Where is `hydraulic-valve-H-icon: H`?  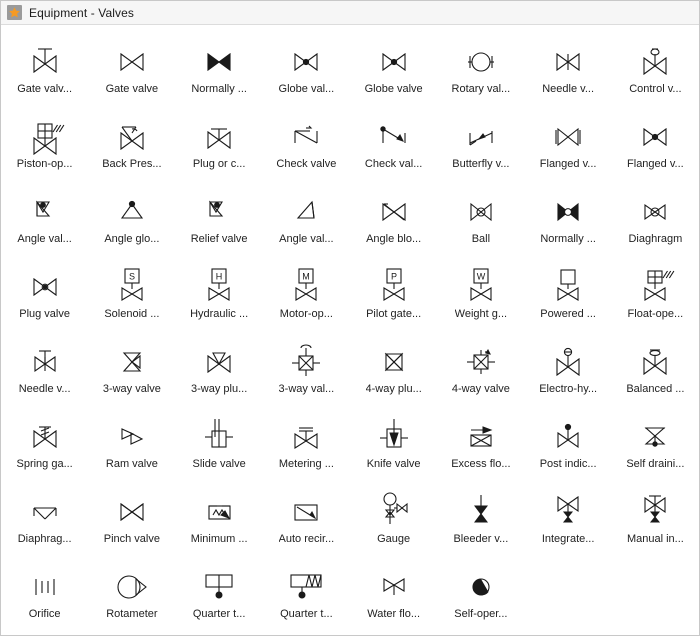 hydraulic-valve-H-icon: H is located at coordinates (219, 284).